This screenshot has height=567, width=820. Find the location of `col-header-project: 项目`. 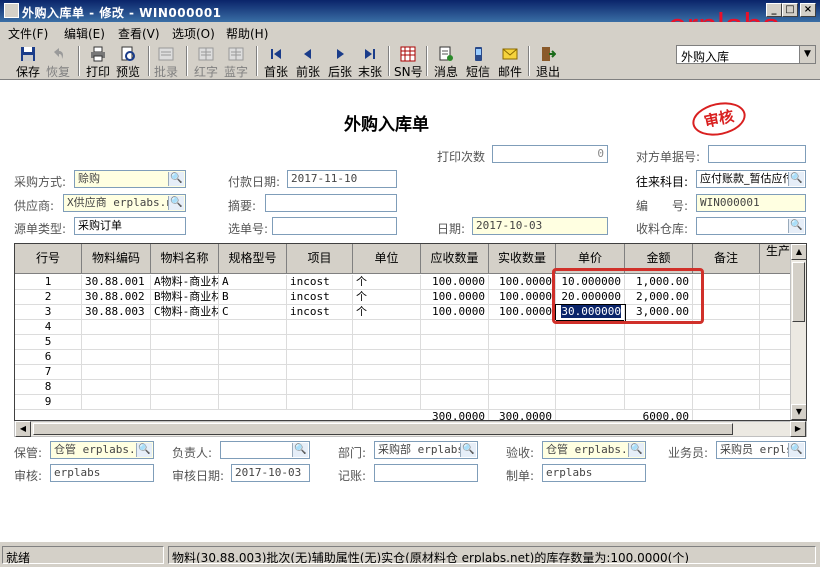

col-header-project: 项目 is located at coordinates (320, 259).